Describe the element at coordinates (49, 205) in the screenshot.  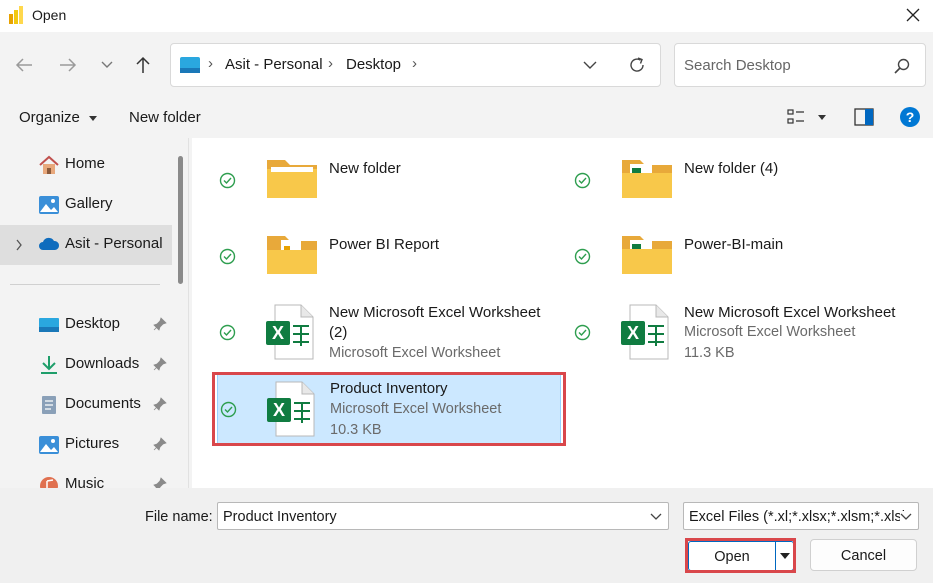
I see `gallery-icon` at that location.